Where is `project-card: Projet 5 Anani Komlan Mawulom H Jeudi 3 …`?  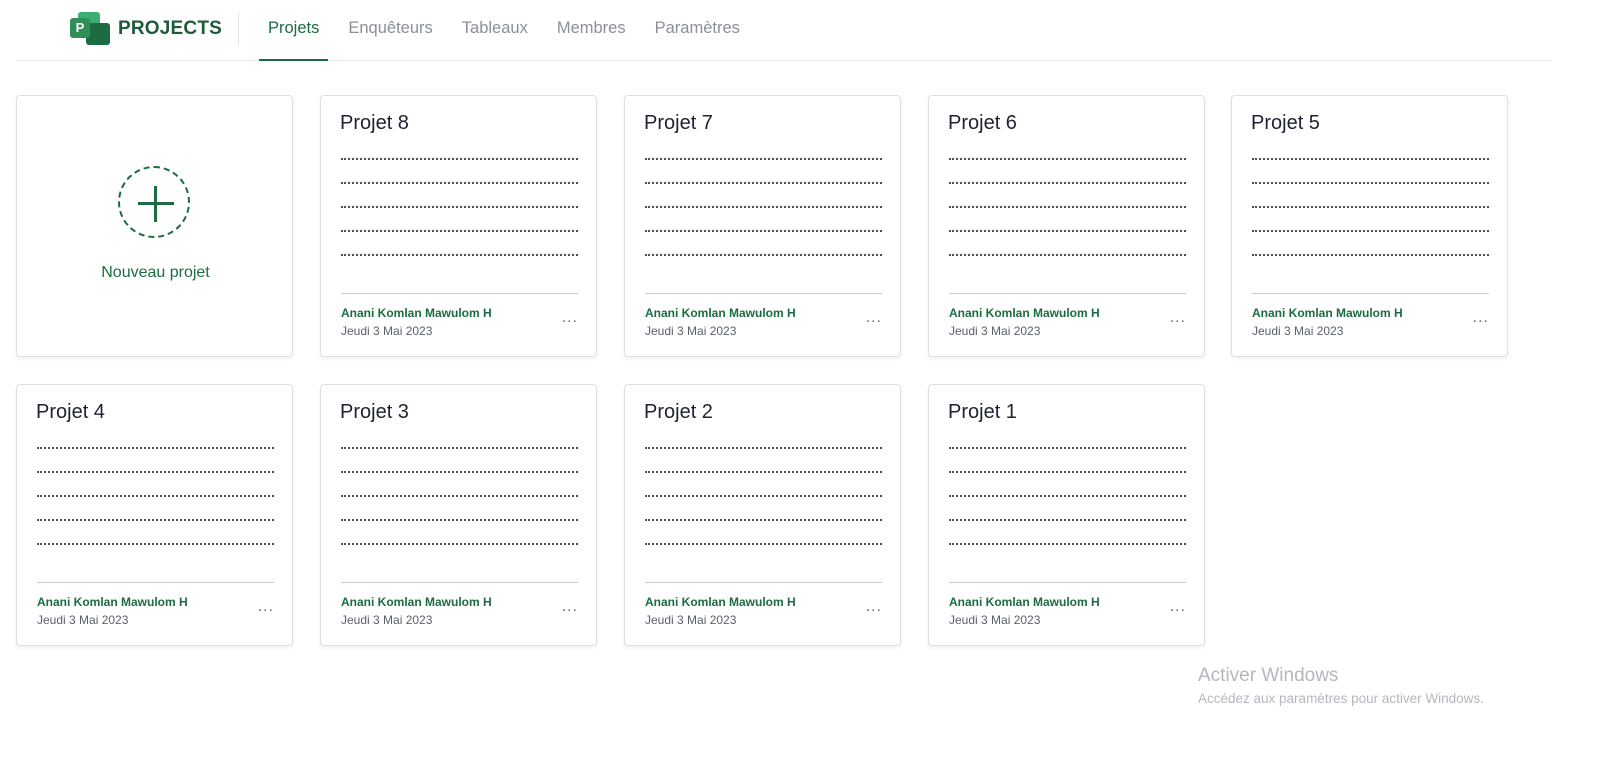 project-card: Projet 5 Anani Komlan Mawulom H Jeudi 3 … is located at coordinates (1369, 226).